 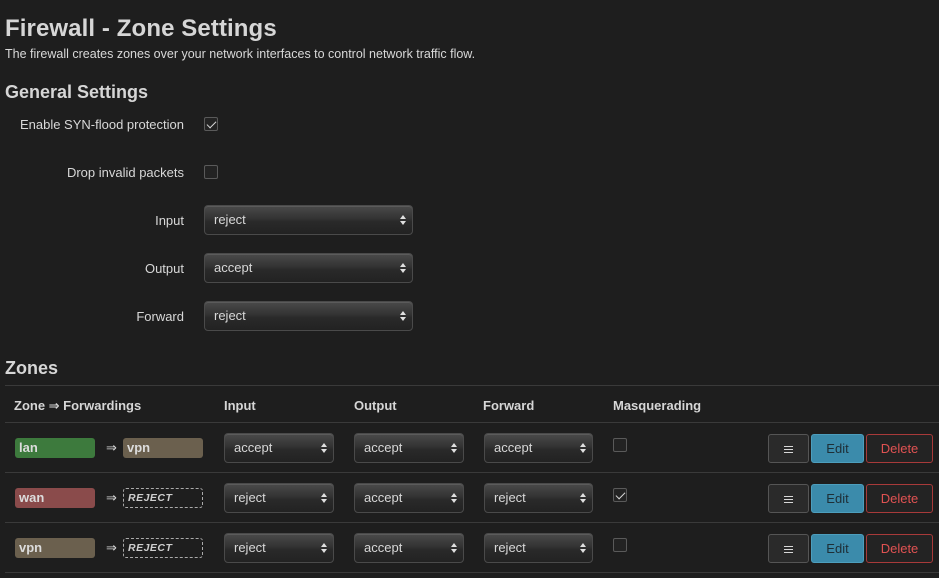 What do you see at coordinates (253, 447) in the screenshot?
I see `zone-input-value: accept` at bounding box center [253, 447].